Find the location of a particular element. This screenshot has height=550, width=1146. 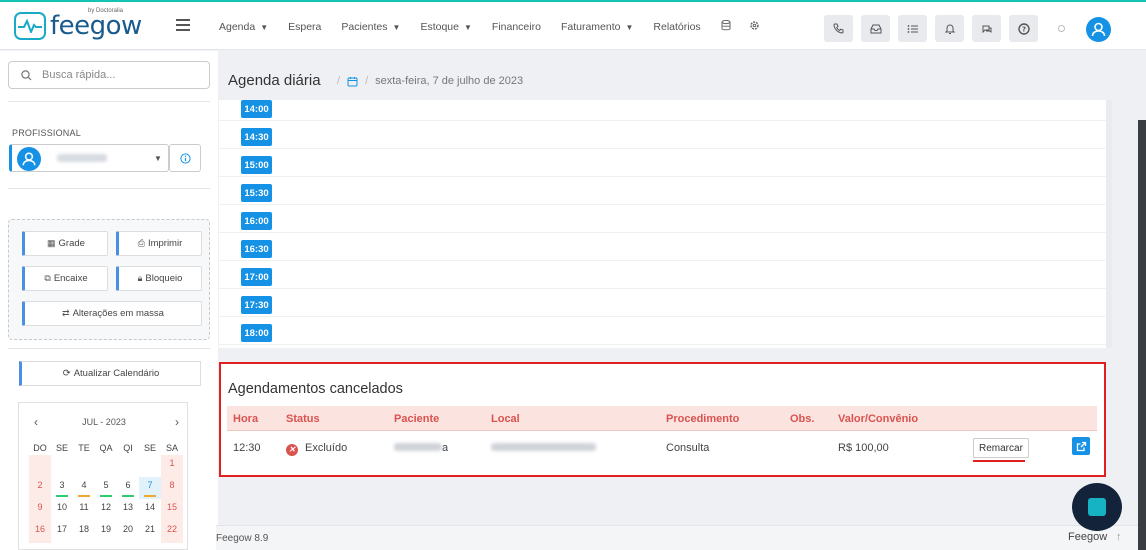

profissional-select: ▼ is located at coordinates (89, 158).